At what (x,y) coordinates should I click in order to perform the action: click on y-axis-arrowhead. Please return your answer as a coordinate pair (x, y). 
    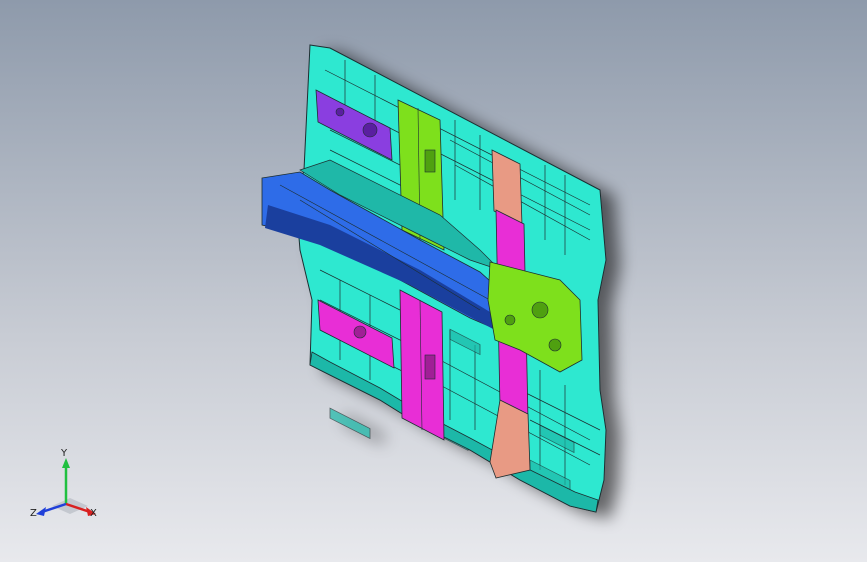
    Looking at the image, I should click on (66, 463).